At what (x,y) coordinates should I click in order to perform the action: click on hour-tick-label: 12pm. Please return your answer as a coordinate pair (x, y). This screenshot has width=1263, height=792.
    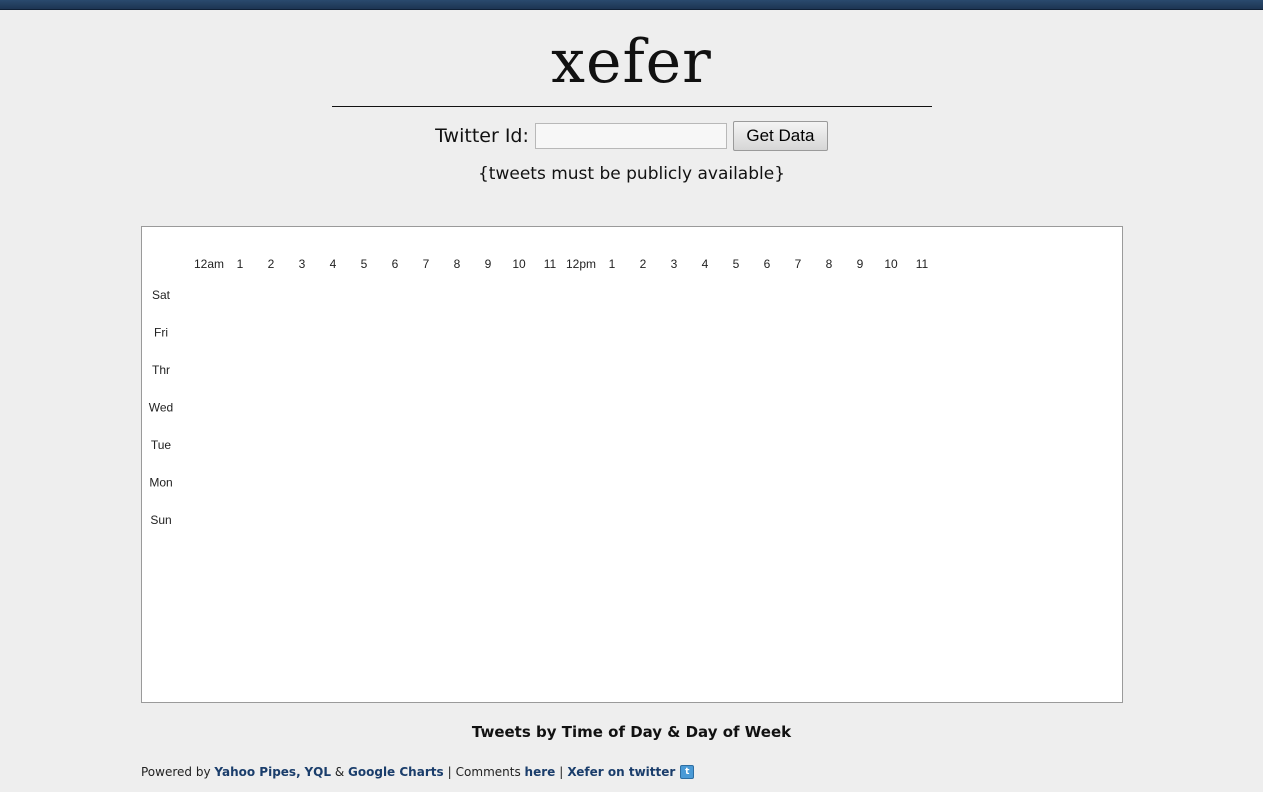
    Looking at the image, I should click on (581, 264).